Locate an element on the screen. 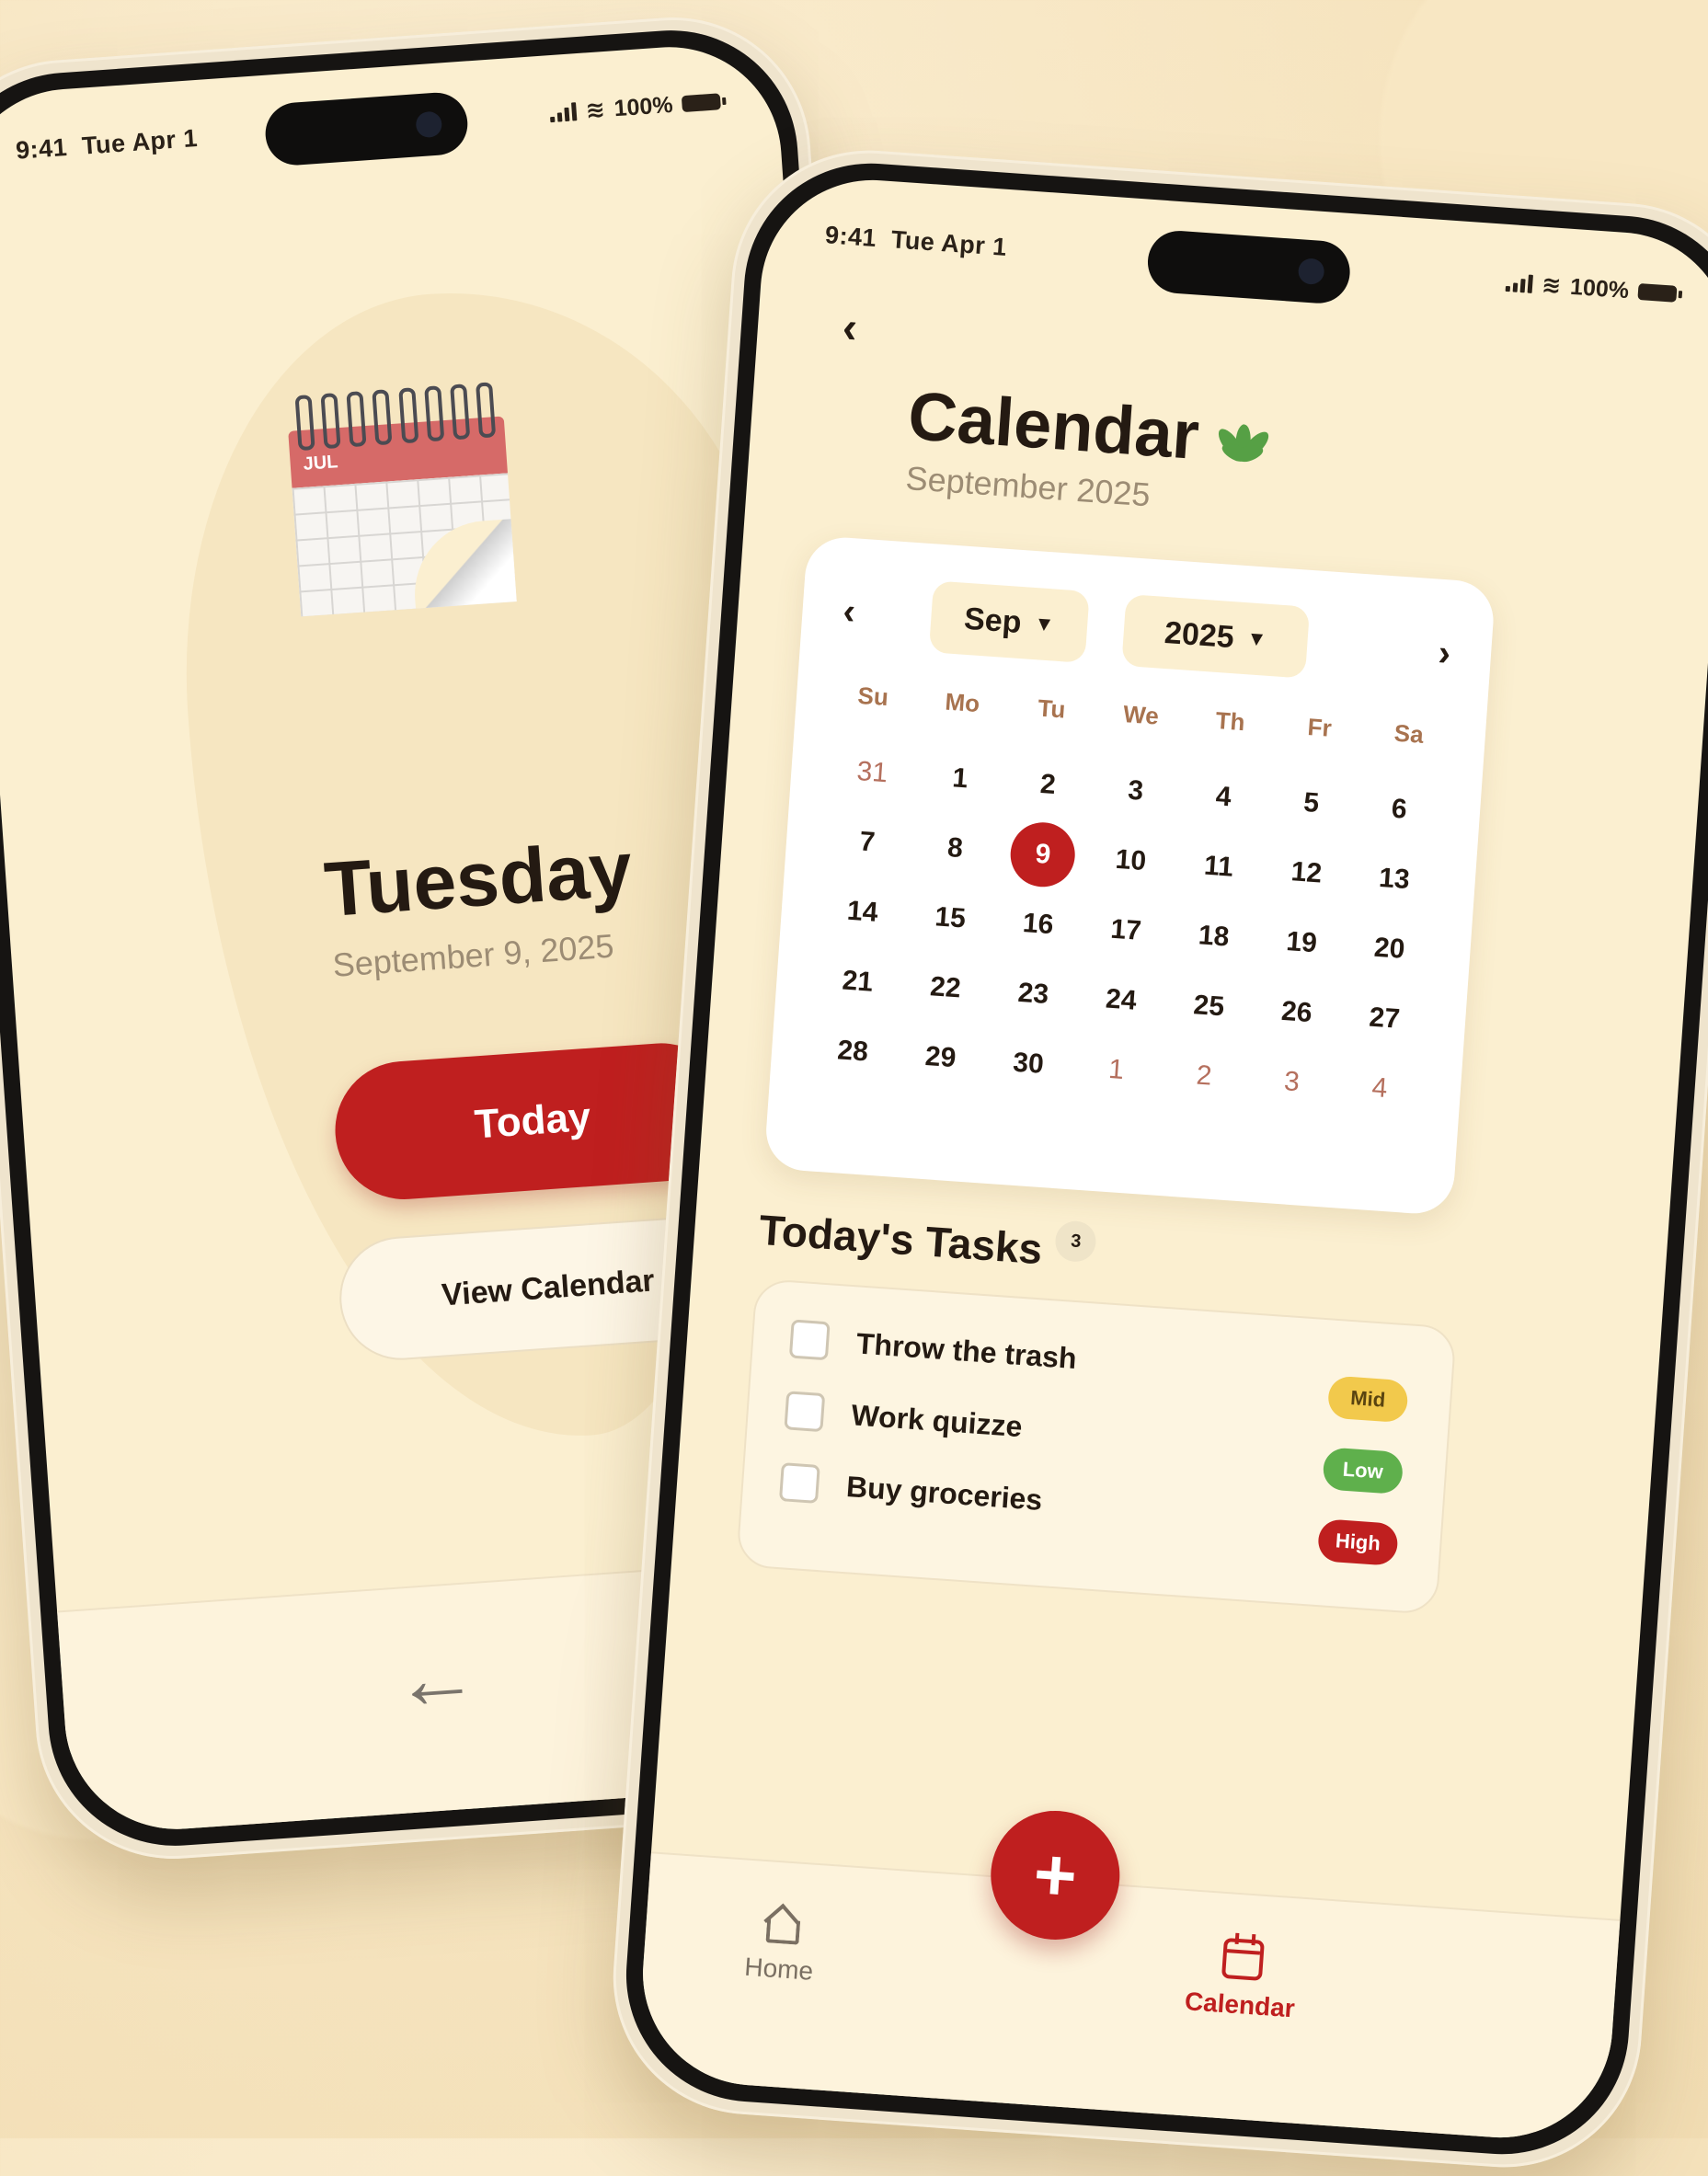 This screenshot has height=2176, width=1708. calendar-day-number: 4 is located at coordinates (1223, 797).